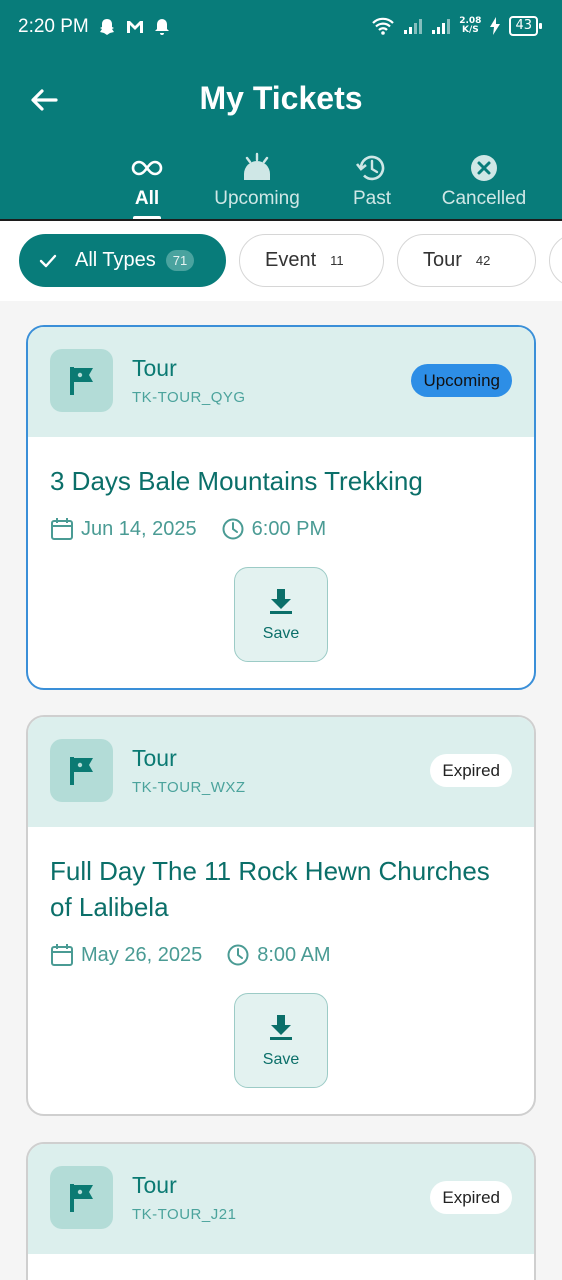 The width and height of the screenshot is (562, 1280). What do you see at coordinates (383, 26) in the screenshot?
I see `wifi-icon` at bounding box center [383, 26].